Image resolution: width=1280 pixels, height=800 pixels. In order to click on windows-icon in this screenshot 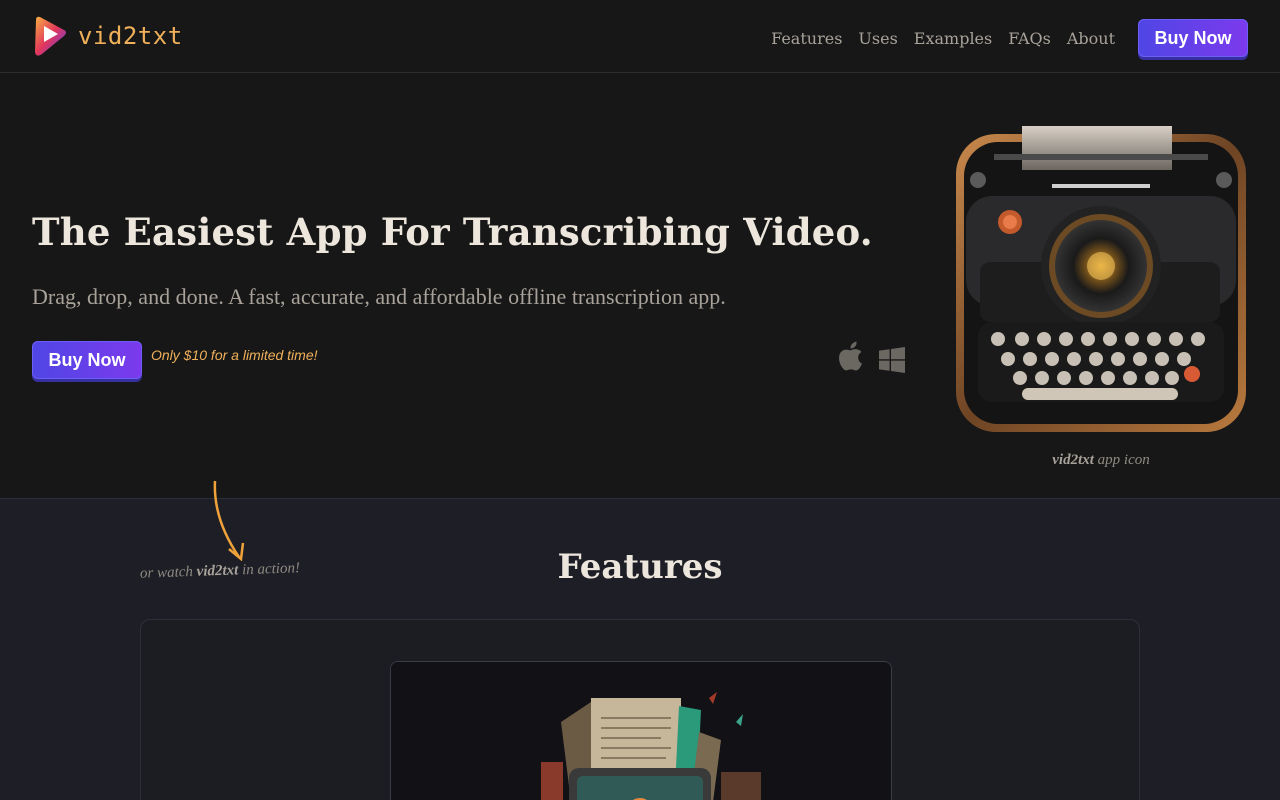, I will do `click(892, 360)`.